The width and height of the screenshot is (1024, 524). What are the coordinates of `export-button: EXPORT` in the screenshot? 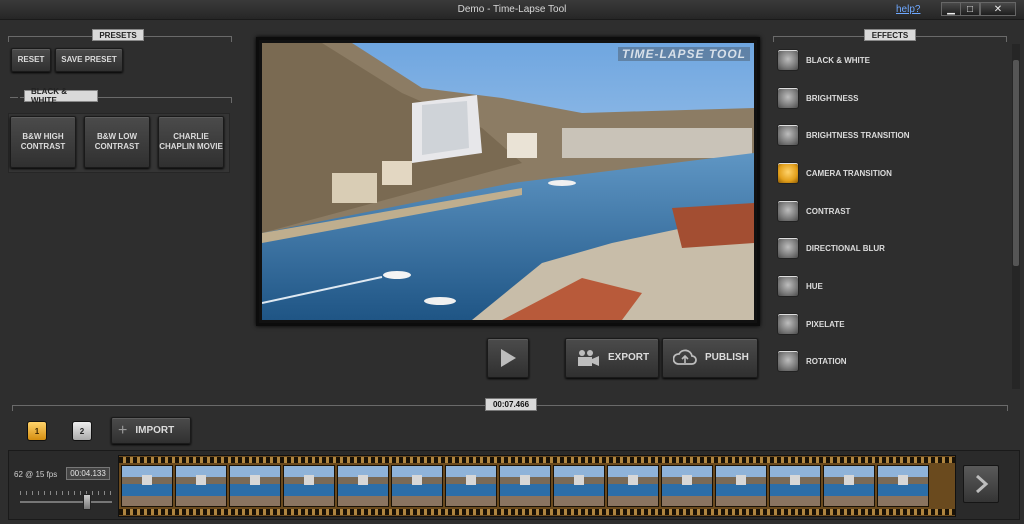 It's located at (612, 358).